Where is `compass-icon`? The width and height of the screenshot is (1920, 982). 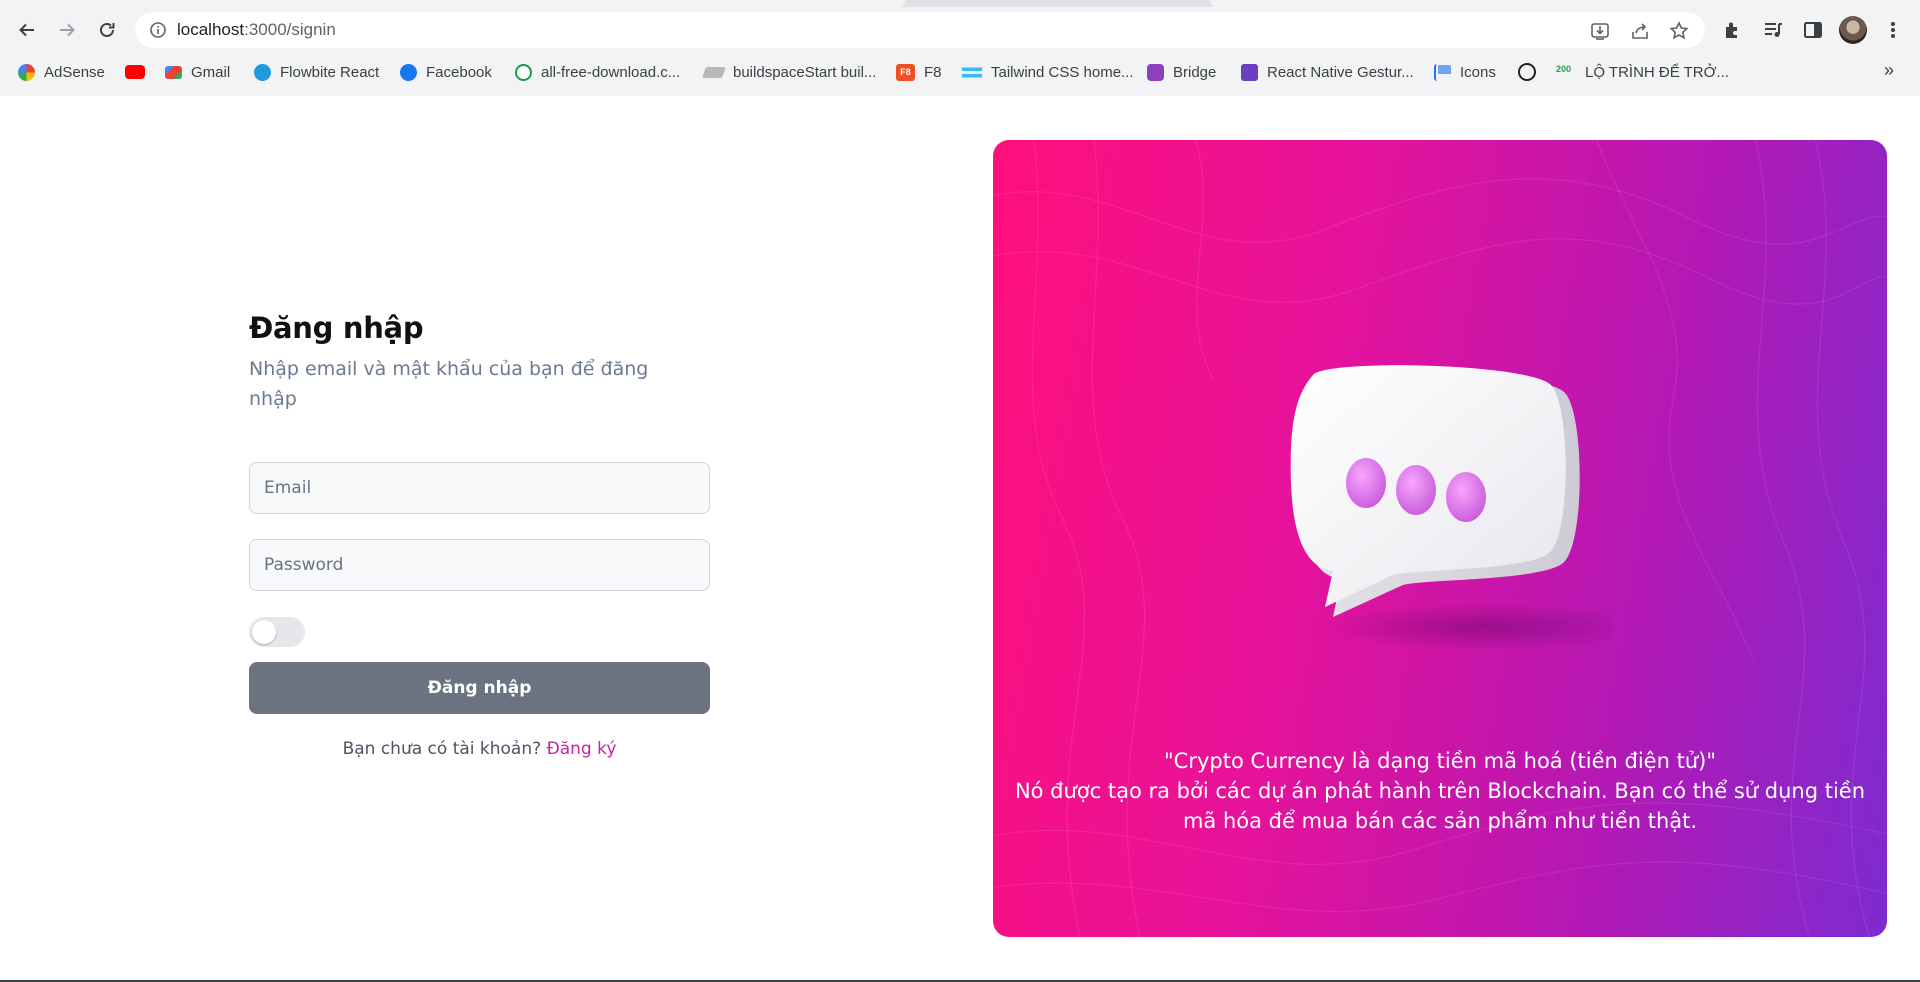
compass-icon is located at coordinates (1527, 72).